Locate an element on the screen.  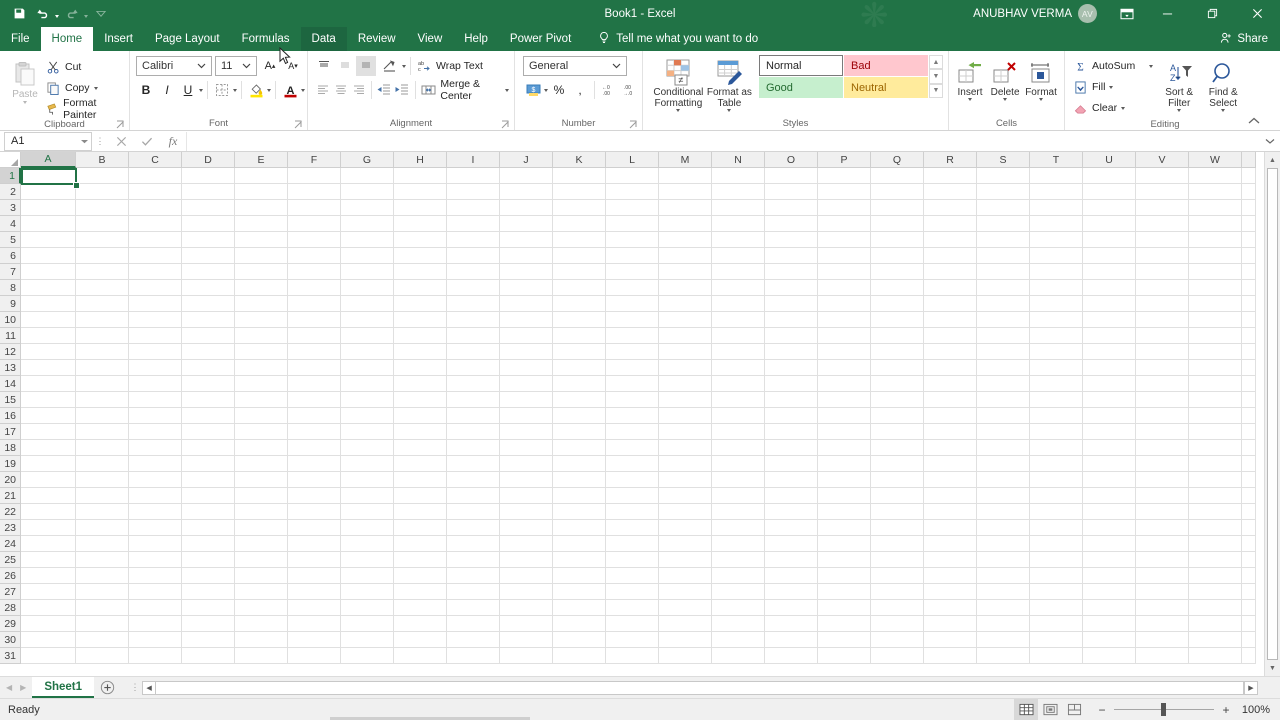
cell-E17 is located at coordinates (261, 432).